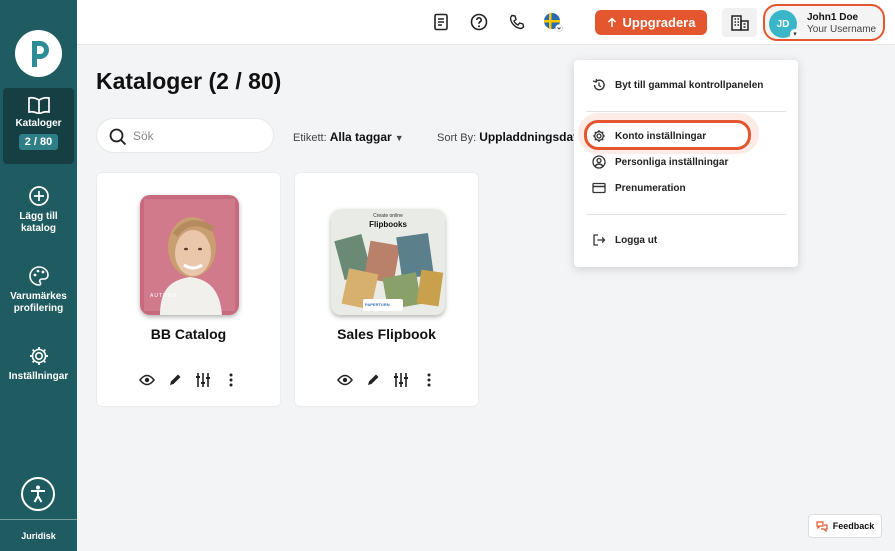 The image size is (895, 551). I want to click on search-icon, so click(118, 137).